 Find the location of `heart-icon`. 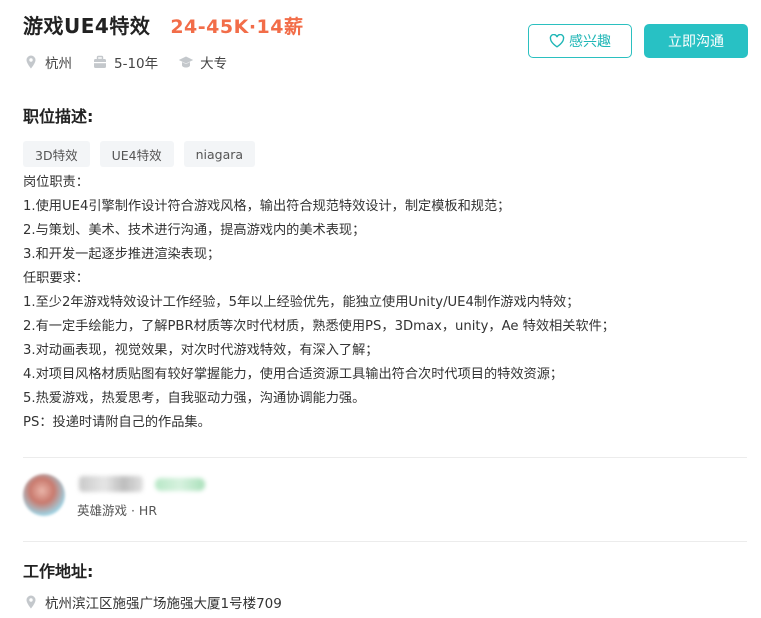

heart-icon is located at coordinates (557, 41).